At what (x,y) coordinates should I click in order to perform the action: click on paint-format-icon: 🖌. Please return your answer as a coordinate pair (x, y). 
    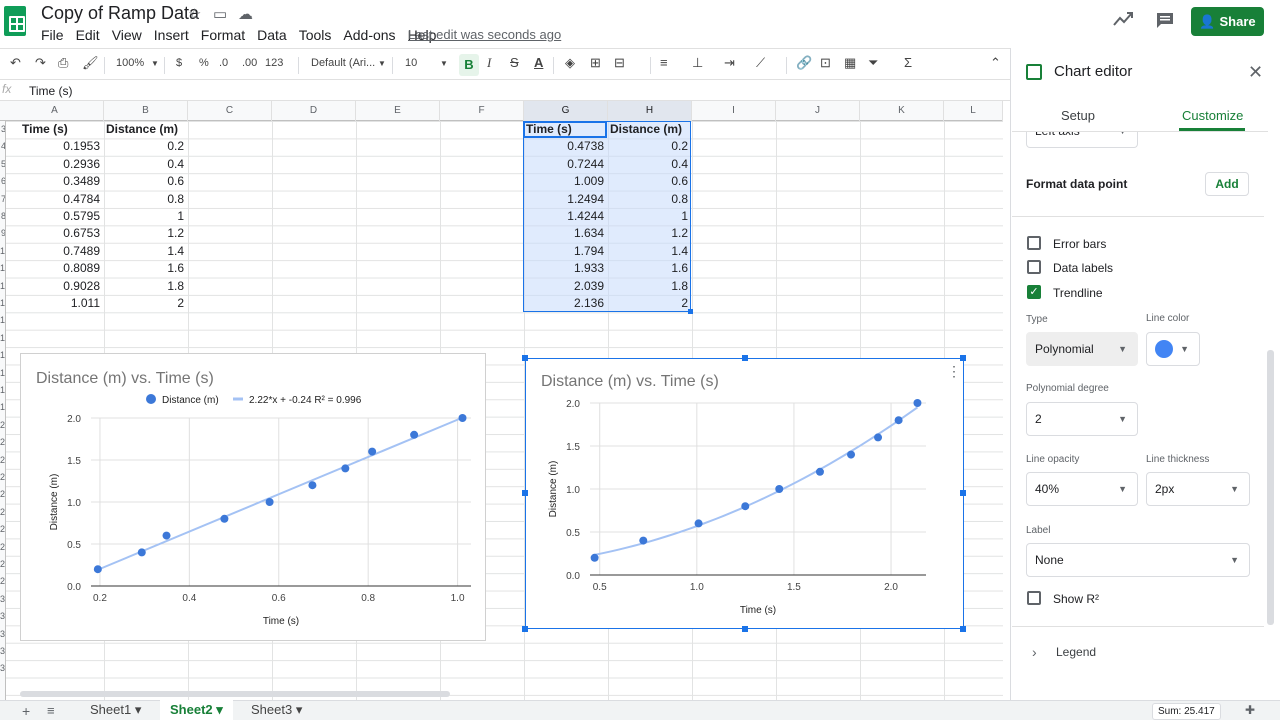
    Looking at the image, I should click on (90, 63).